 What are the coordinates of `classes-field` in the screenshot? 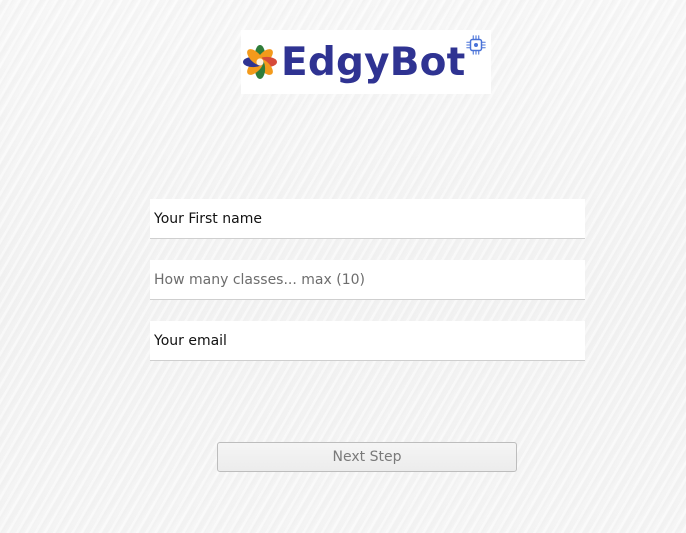 It's located at (367, 280).